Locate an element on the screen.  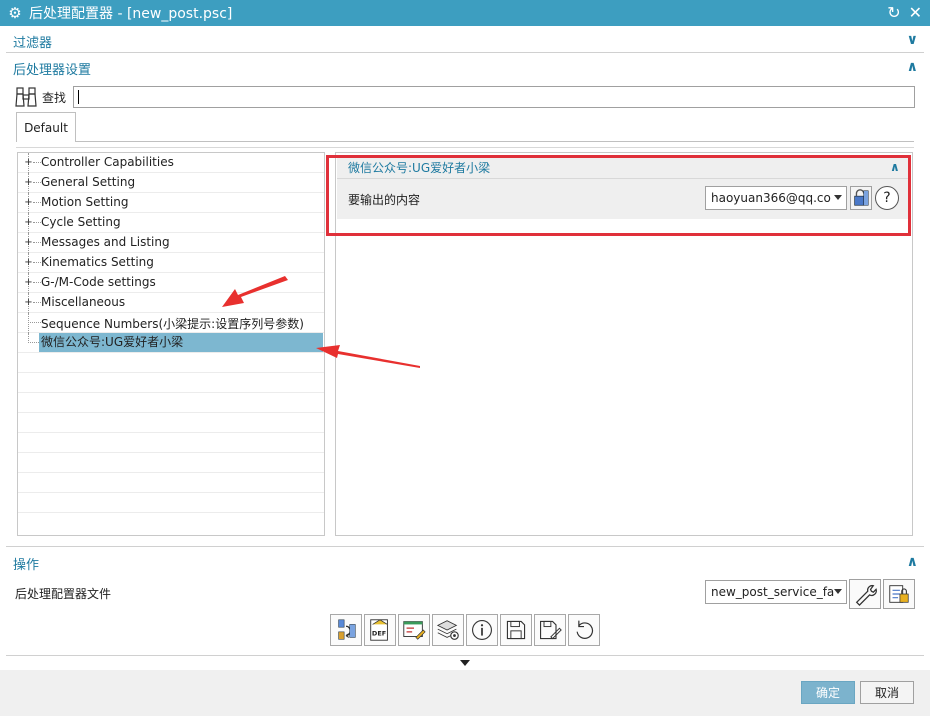
import-icon is located at coordinates (347, 629).